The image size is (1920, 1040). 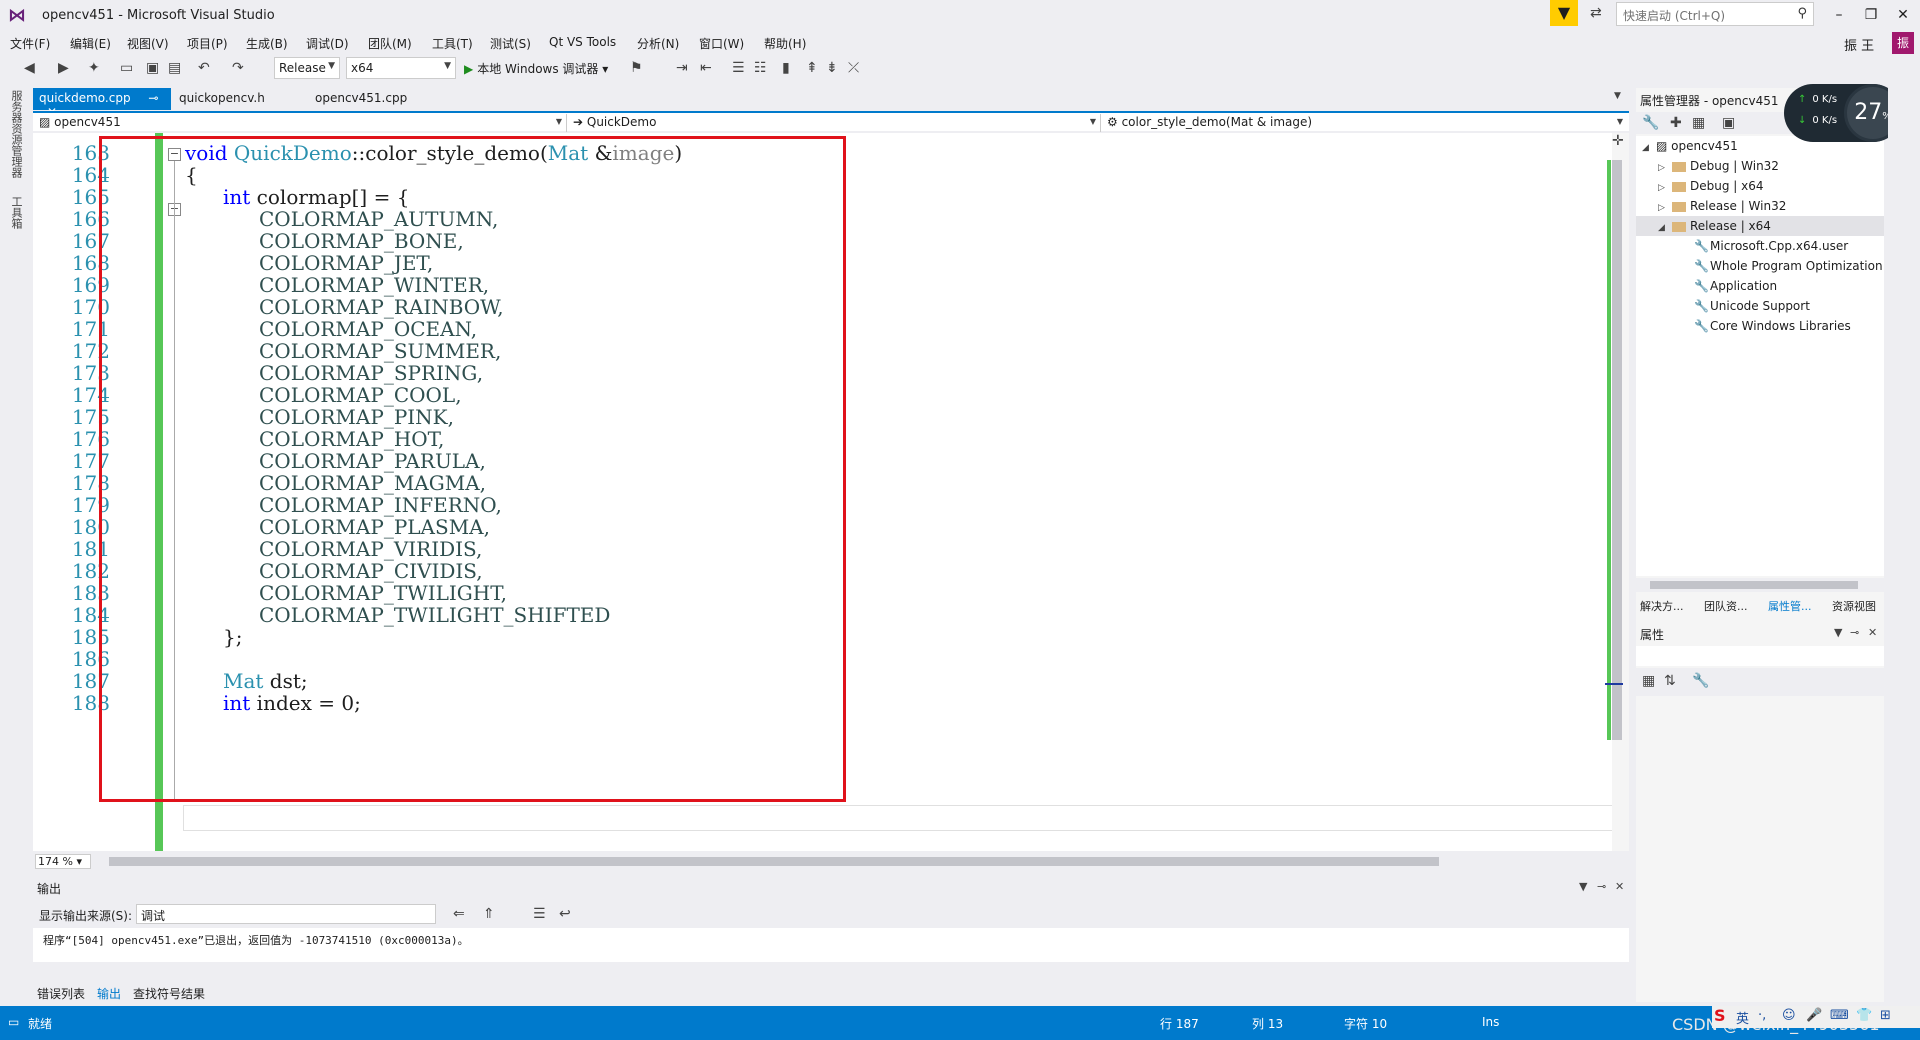 What do you see at coordinates (90, 43) in the screenshot?
I see `menu-edit: 编辑(E)` at bounding box center [90, 43].